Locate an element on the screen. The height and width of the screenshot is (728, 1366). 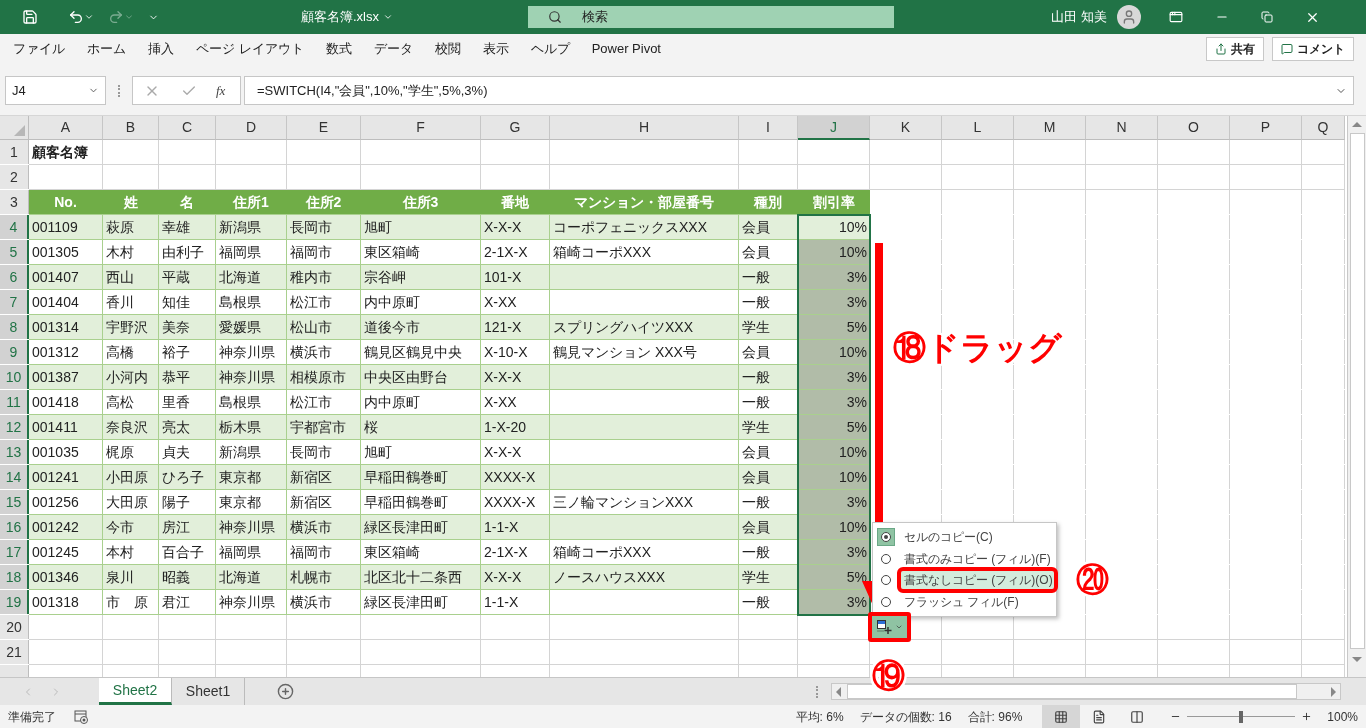
column-header: J is located at coordinates (834, 128).